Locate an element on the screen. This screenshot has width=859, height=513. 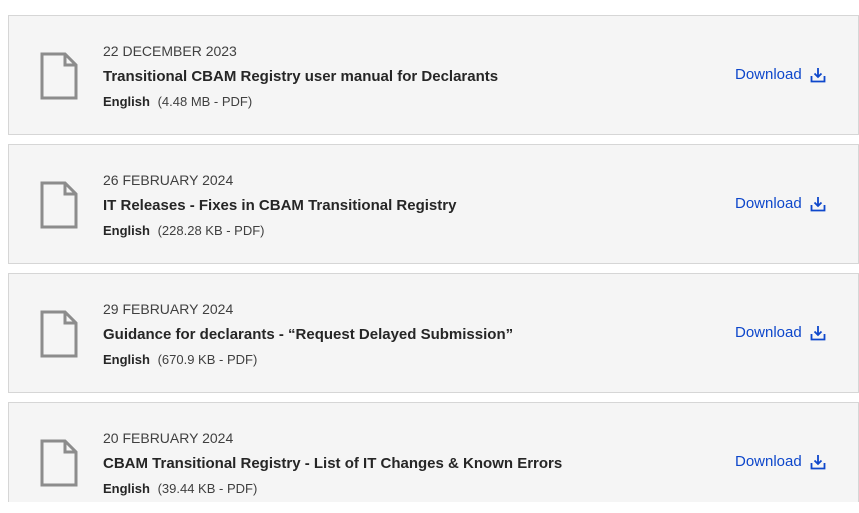
document-file-details: (670.9 KB - PDF) is located at coordinates (207, 359).